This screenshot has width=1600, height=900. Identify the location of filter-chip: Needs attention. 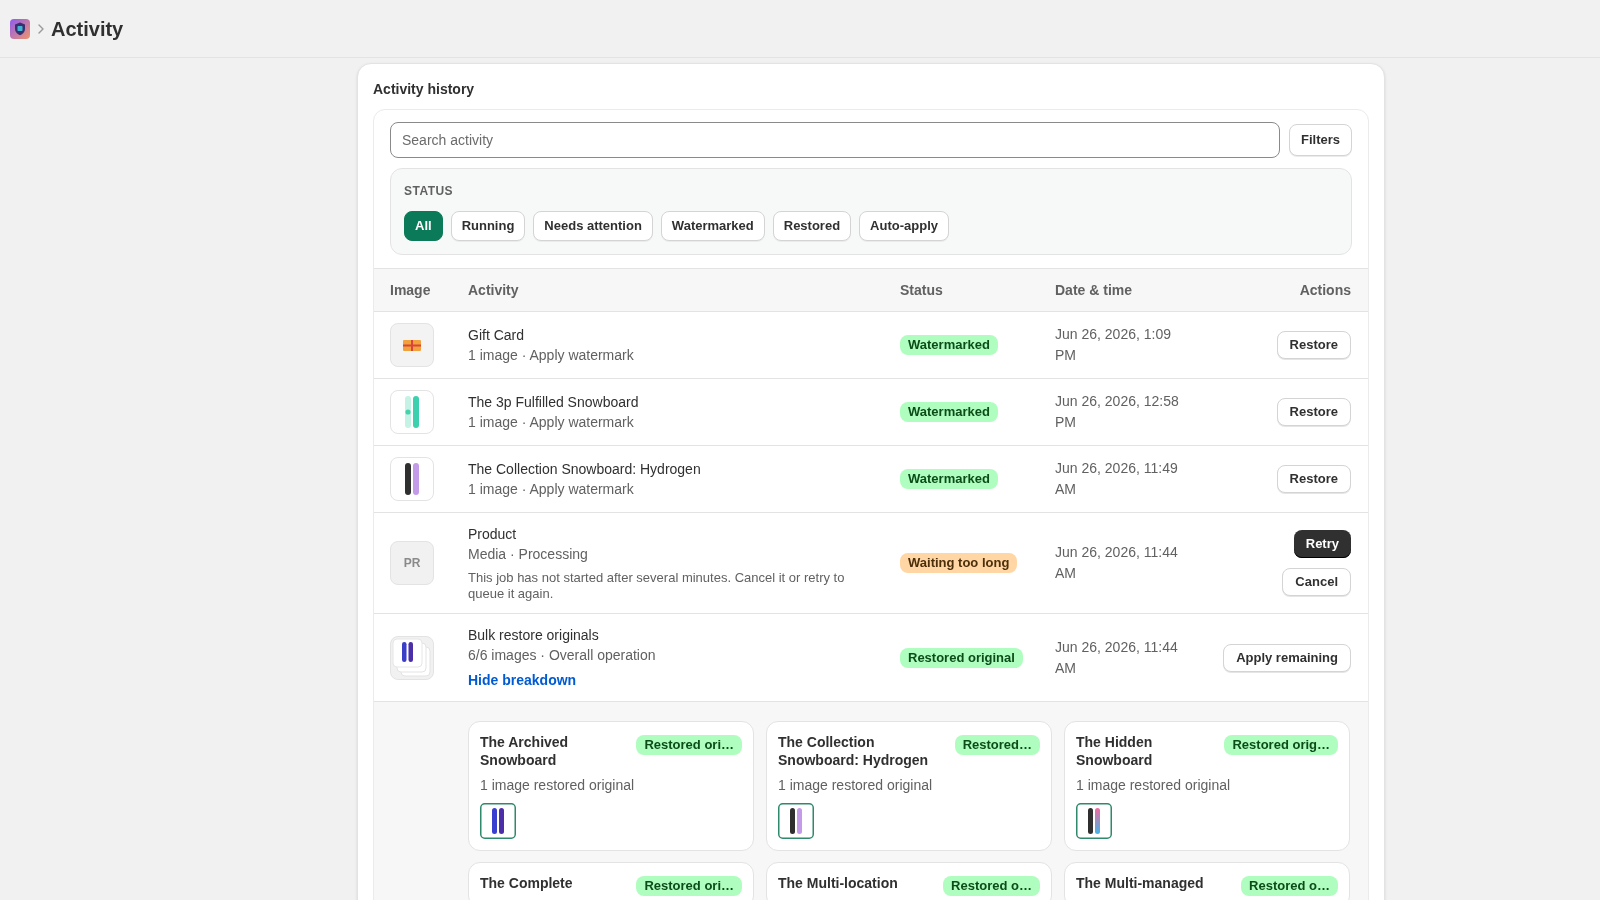
(593, 226).